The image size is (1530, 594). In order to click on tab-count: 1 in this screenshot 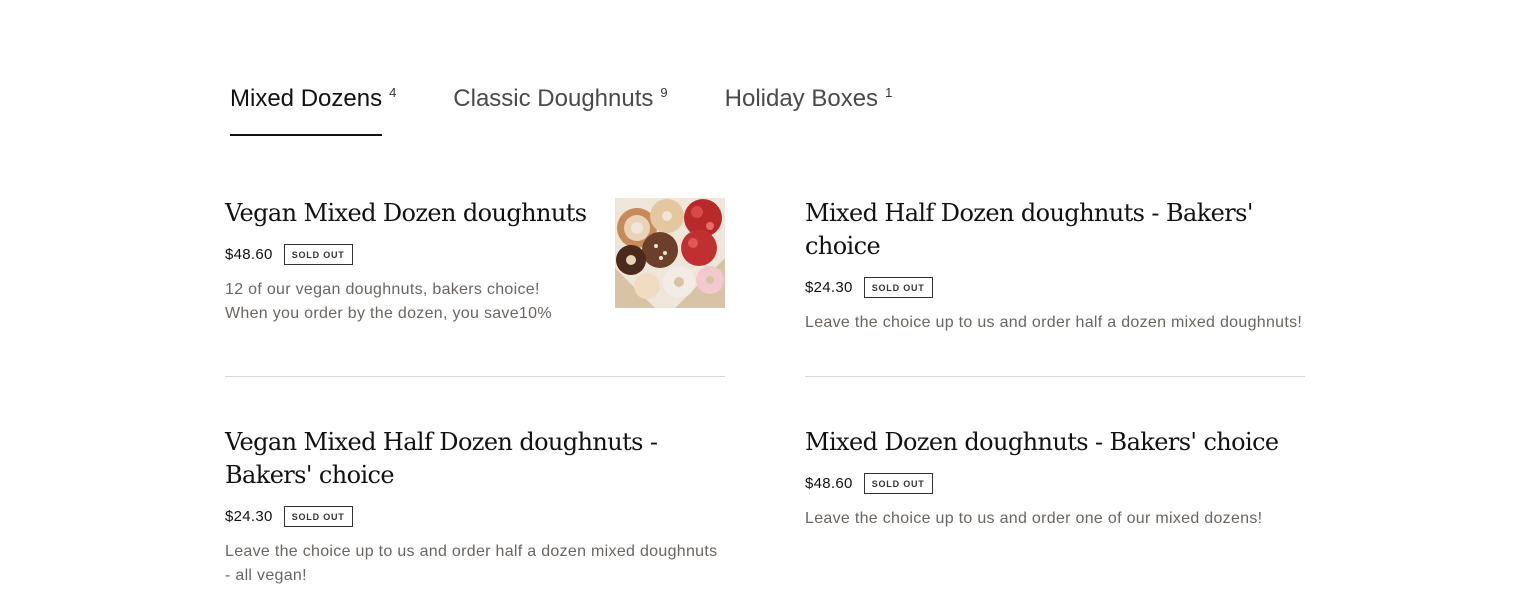, I will do `click(889, 92)`.